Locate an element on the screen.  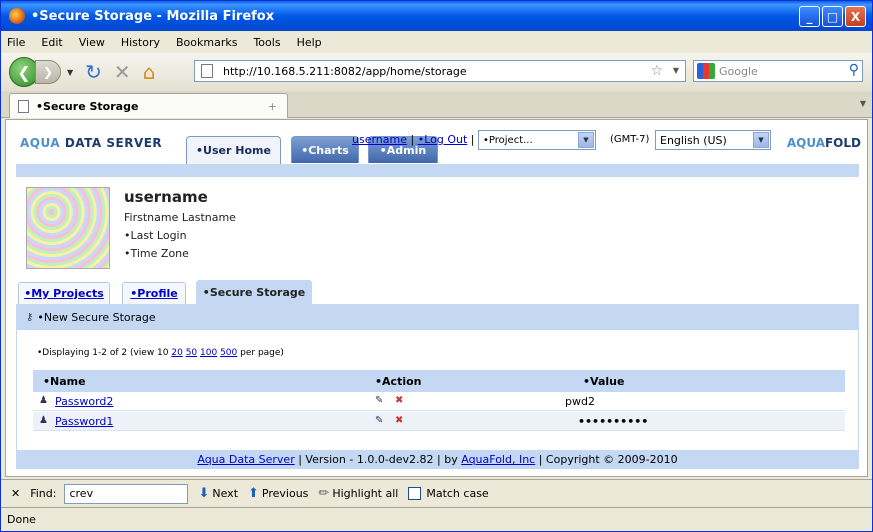
menu-file: File is located at coordinates (16, 42).